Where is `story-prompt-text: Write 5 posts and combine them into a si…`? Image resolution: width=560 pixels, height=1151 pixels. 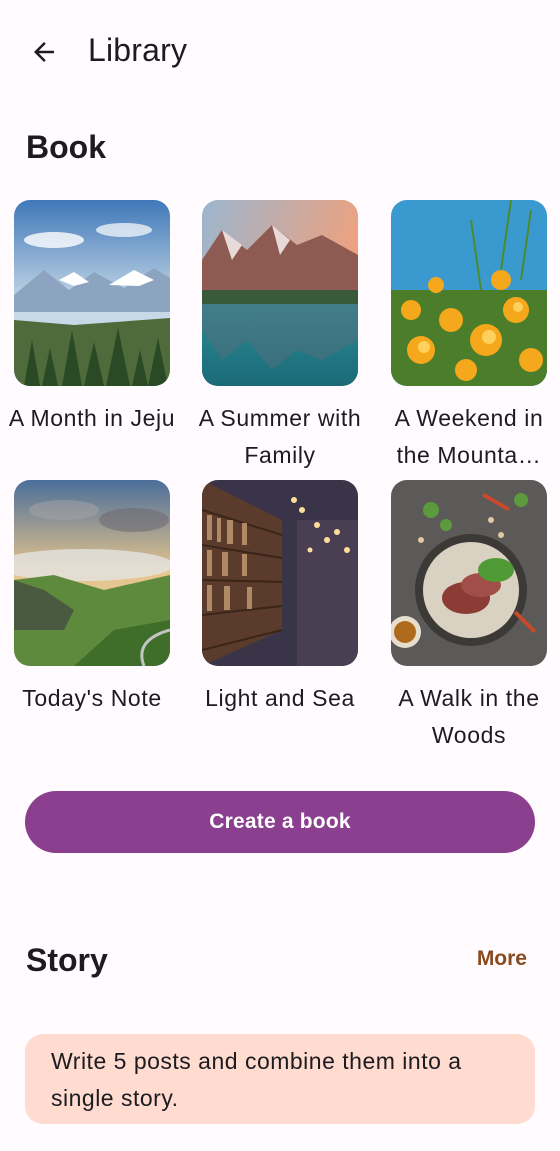
story-prompt-text: Write 5 posts and combine them into a si… is located at coordinates (256, 1079).